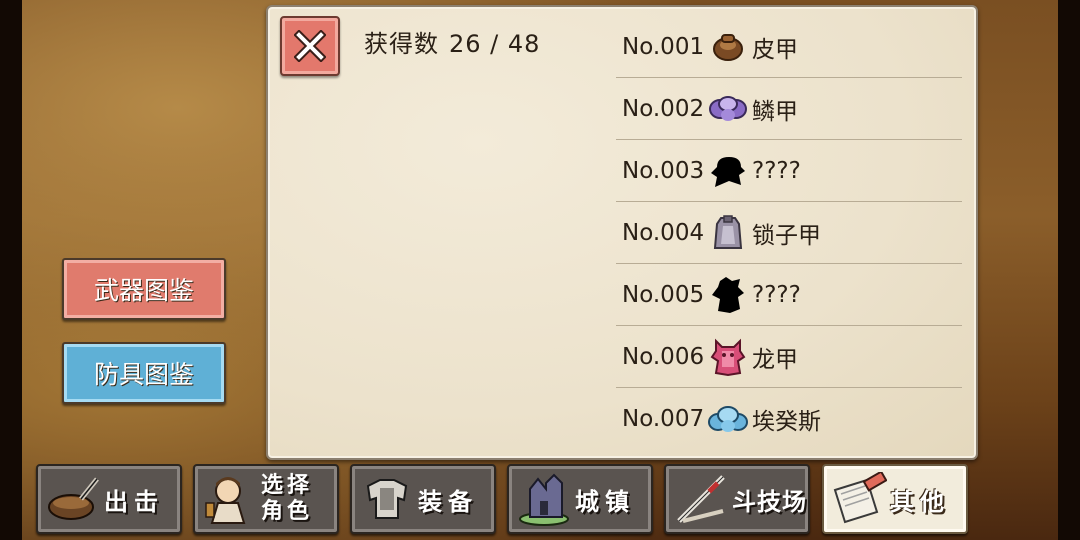  I want to click on count-value: 26 / 48, so click(495, 44).